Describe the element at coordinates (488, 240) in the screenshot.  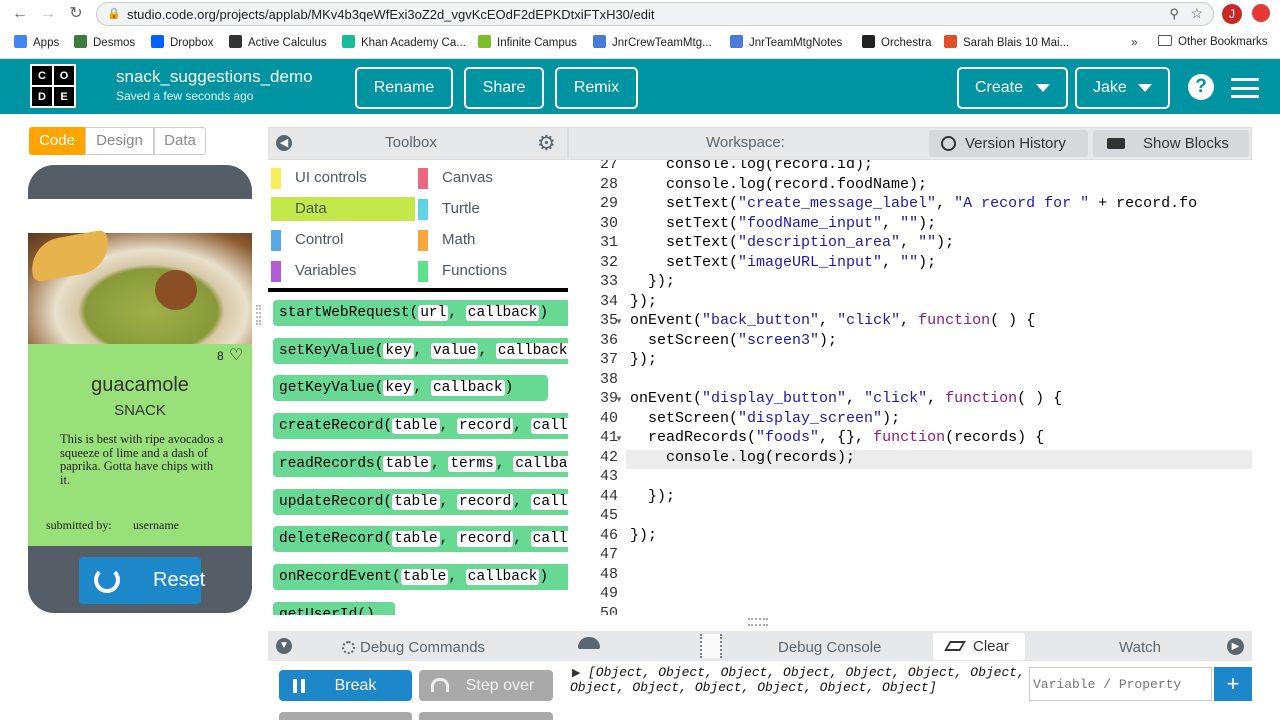
I see `toolbox-category: Math` at that location.